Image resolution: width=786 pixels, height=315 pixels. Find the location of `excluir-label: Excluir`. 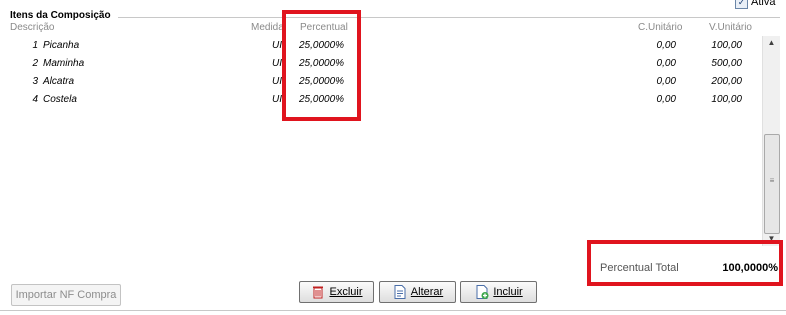

excluir-label: Excluir is located at coordinates (346, 292).